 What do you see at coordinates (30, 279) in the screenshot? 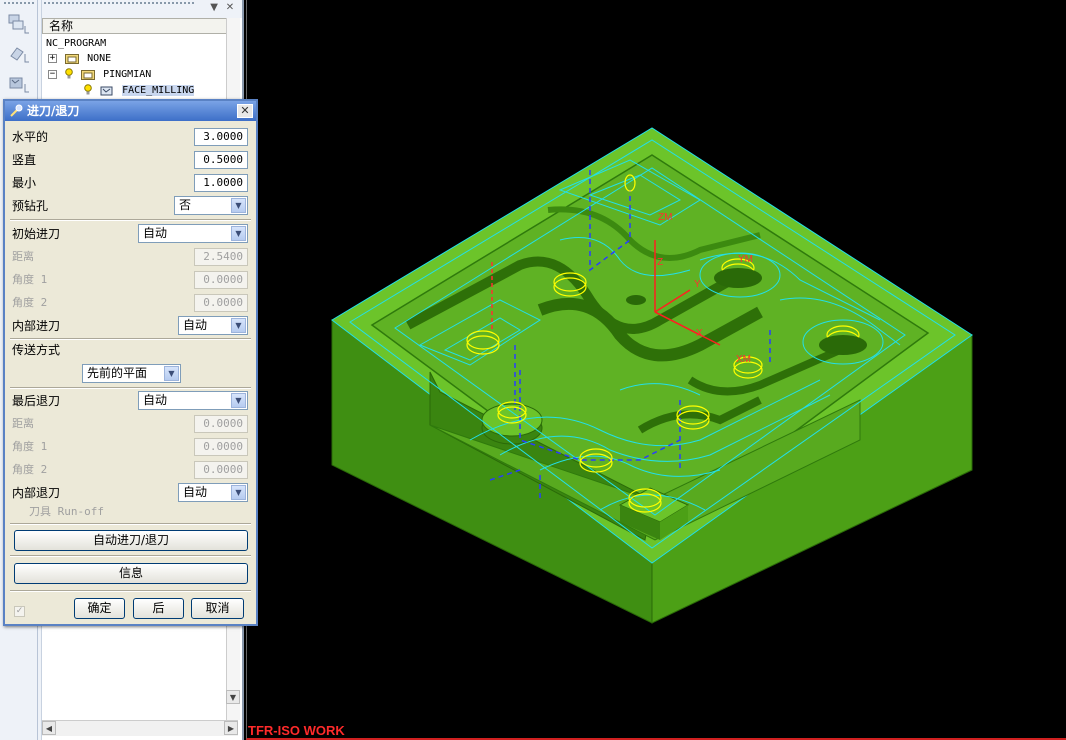
I see `initial-angle1-label: 角度 1` at bounding box center [30, 279].